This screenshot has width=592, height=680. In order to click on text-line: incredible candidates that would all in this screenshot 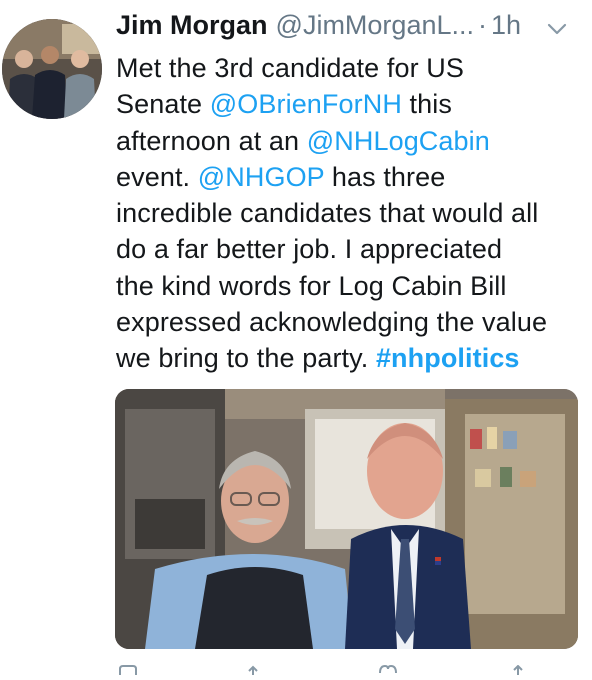, I will do `click(351, 213)`.